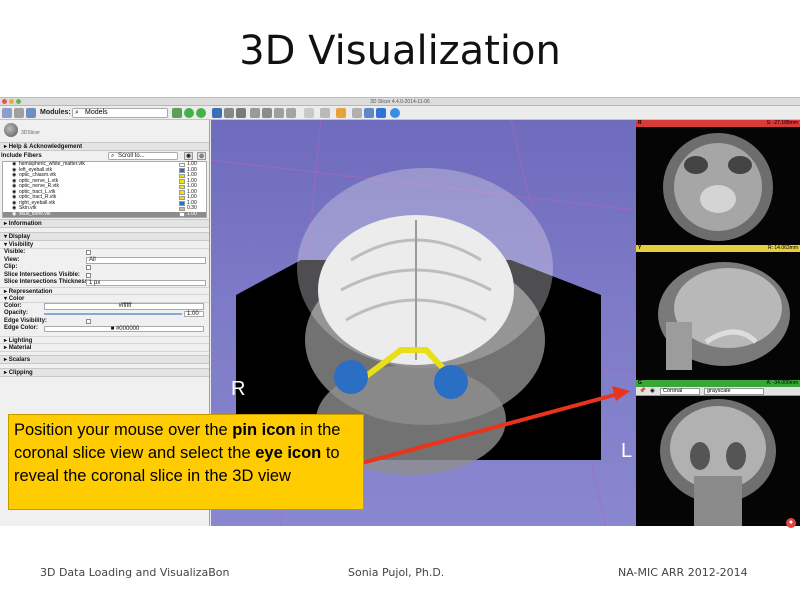  Describe the element at coordinates (104, 131) in the screenshot. I see `logo-row: 3DSlicer` at that location.